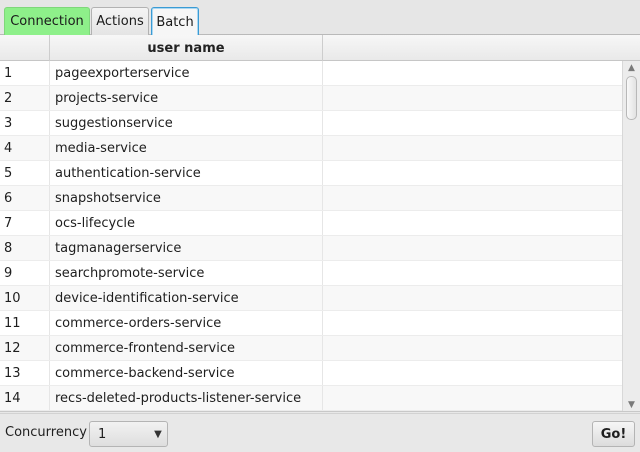  What do you see at coordinates (186, 323) in the screenshot?
I see `row-user-name: commerce-orders-service` at bounding box center [186, 323].